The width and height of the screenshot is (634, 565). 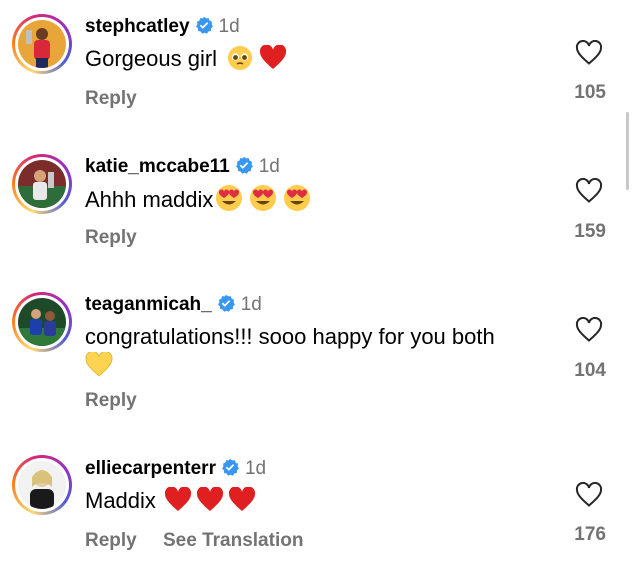 I want to click on pleading-face-icon, so click(x=240, y=61).